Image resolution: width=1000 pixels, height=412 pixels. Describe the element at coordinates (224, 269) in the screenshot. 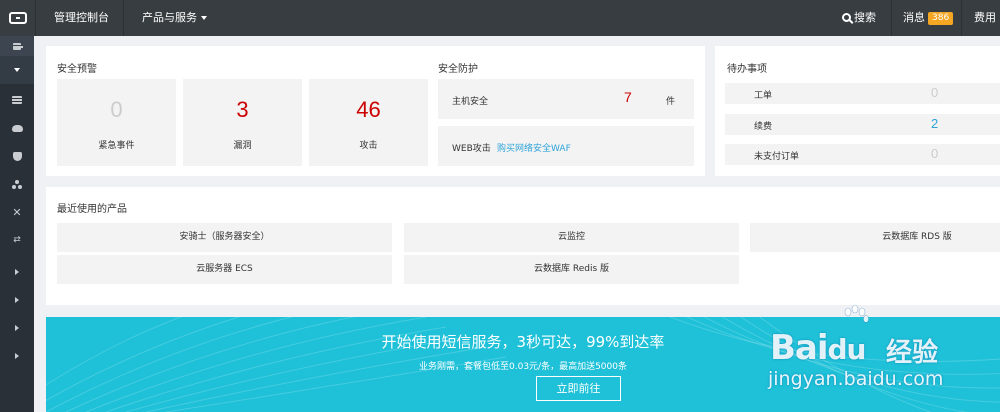

I see `product-ecs: 云服务器 ECS` at that location.